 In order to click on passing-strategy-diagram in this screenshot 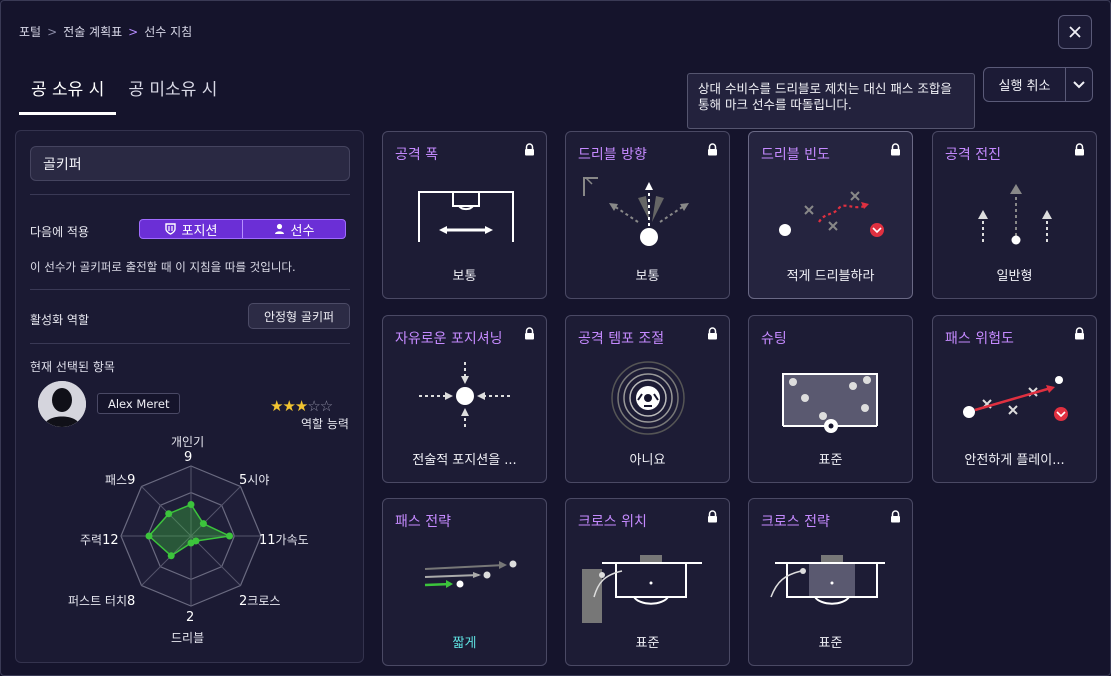, I will do `click(470, 574)`.